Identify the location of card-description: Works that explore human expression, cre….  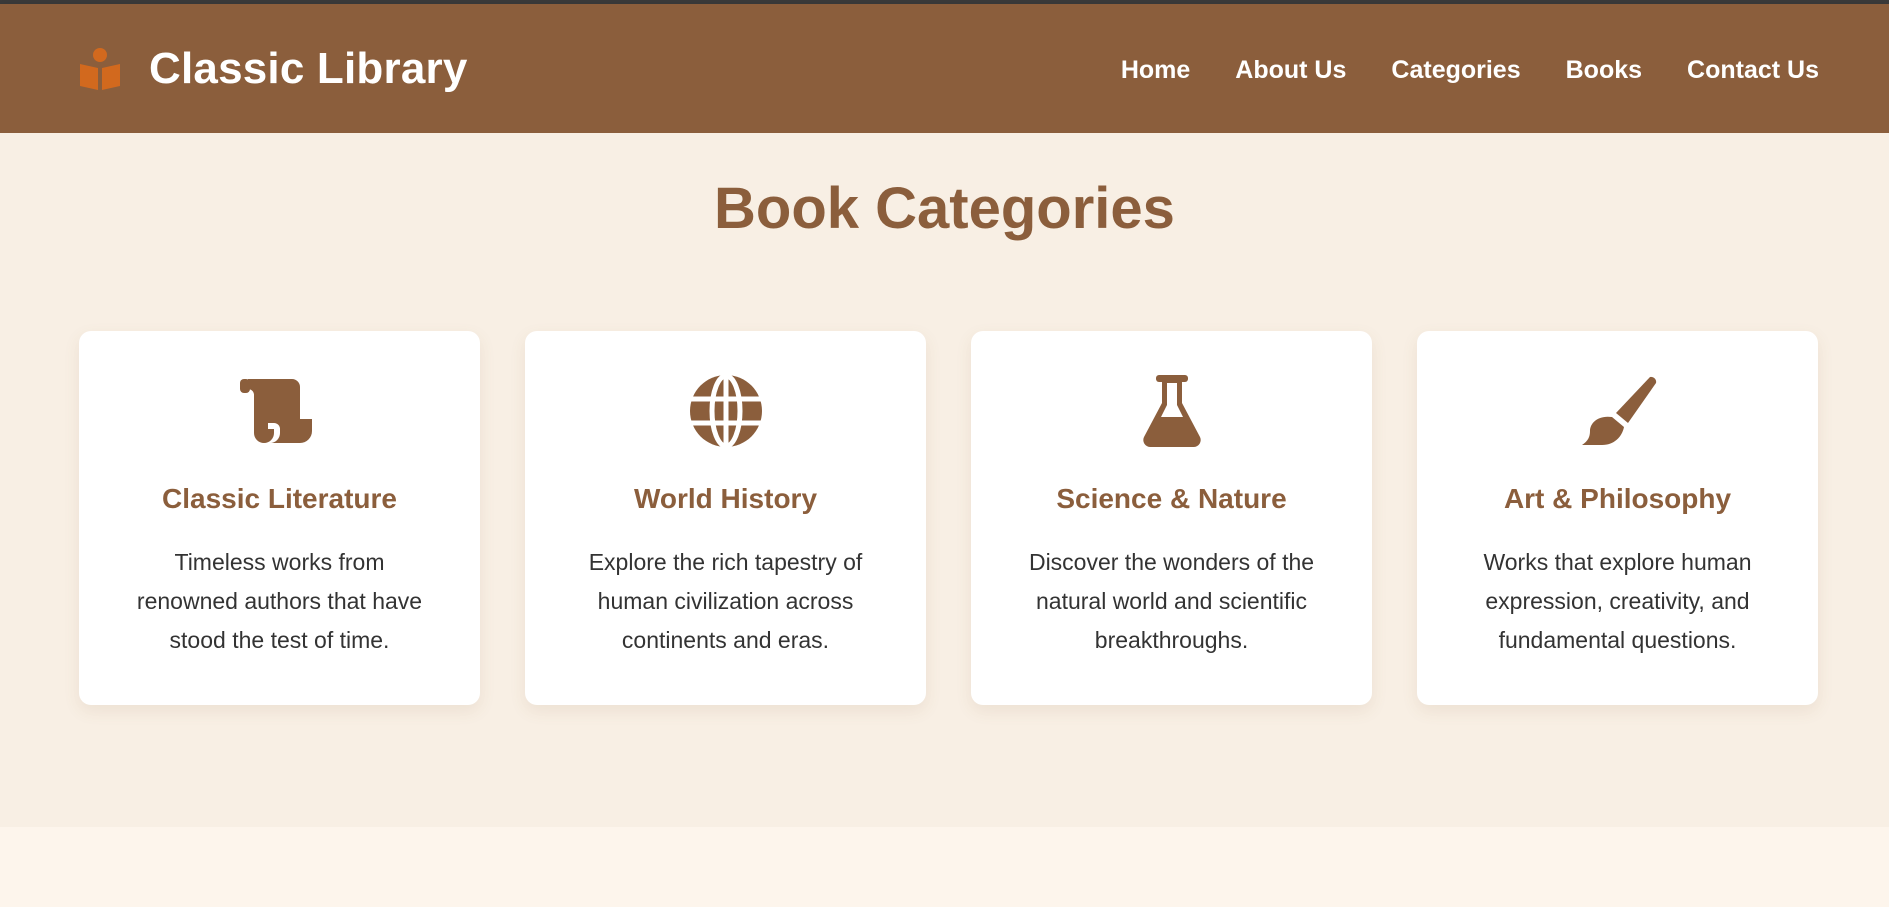
(1617, 601).